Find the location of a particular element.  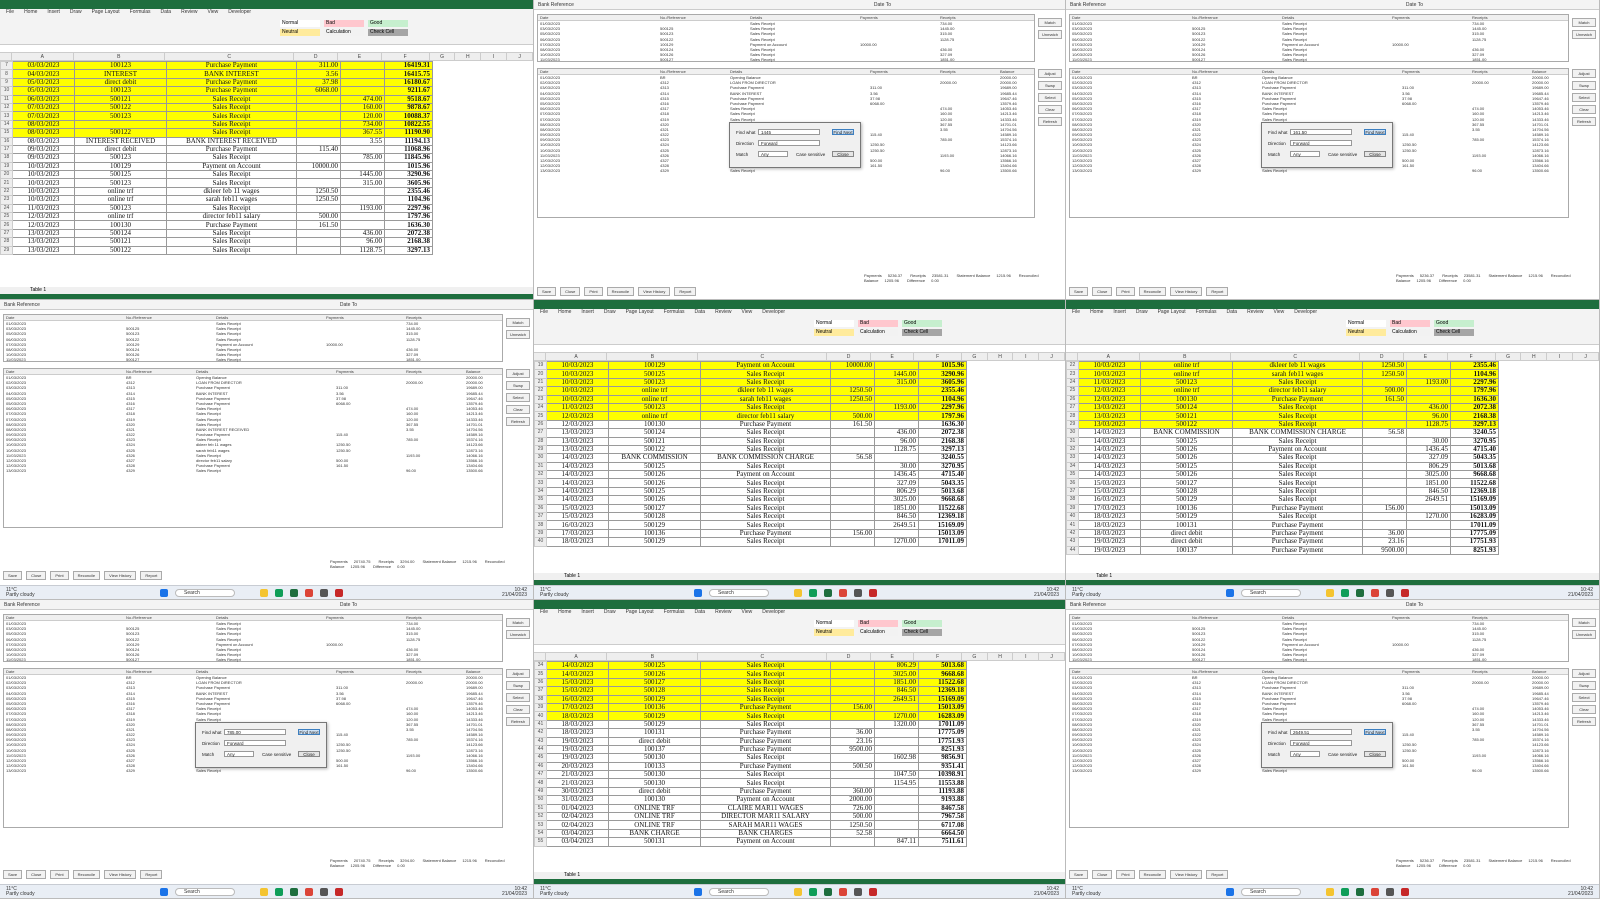

cell-a: 18/03/2023 is located at coordinates (1109, 517).